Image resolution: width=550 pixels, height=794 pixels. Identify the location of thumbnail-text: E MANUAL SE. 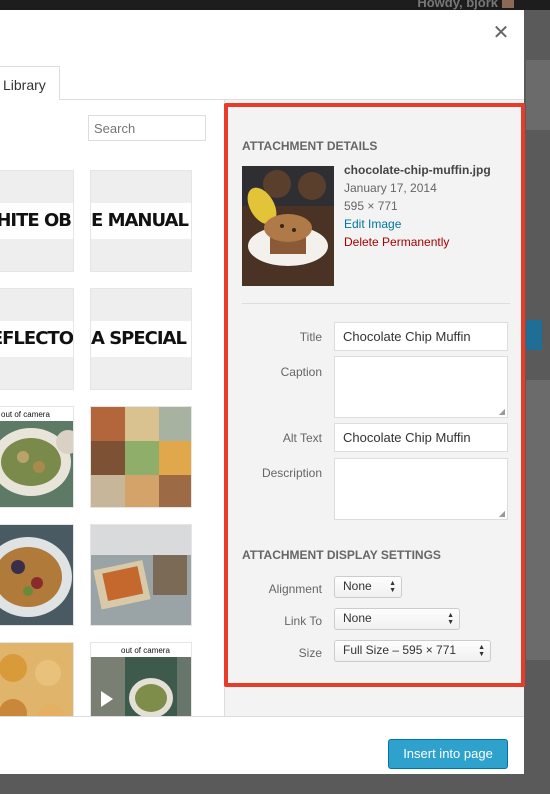
(141, 221).